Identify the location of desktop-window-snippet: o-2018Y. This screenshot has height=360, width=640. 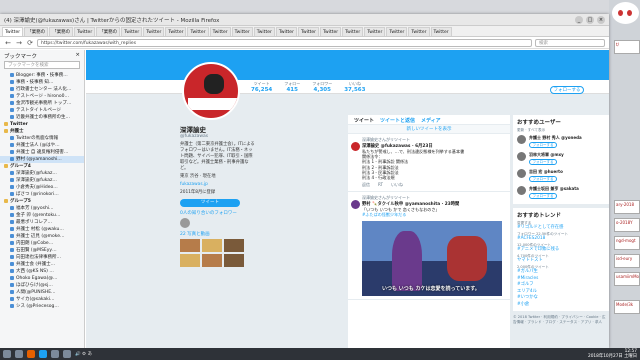
(627, 225).